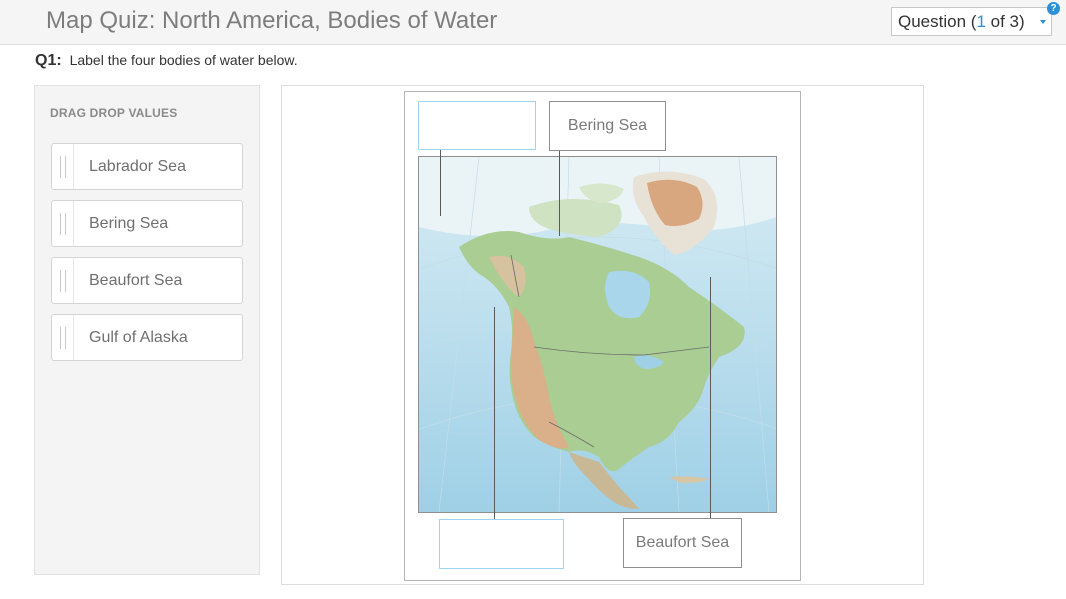 This screenshot has width=1066, height=599. I want to click on drop-zone-top-right: Bering Sea, so click(607, 126).